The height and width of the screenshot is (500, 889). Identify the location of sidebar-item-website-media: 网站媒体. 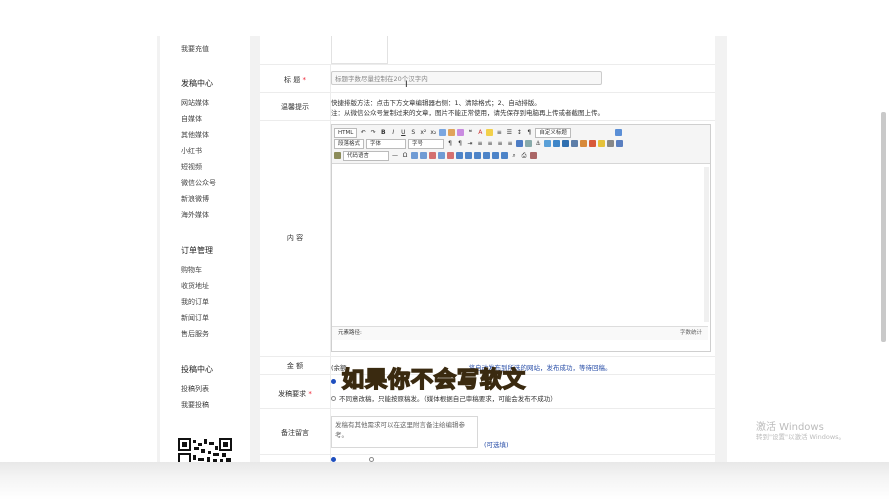
(195, 103).